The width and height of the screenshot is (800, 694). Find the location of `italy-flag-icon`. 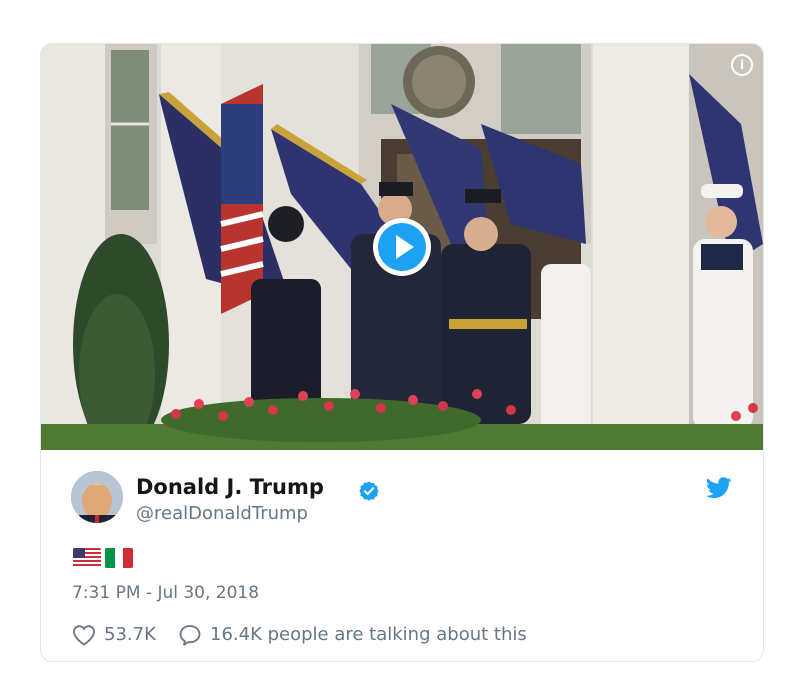

italy-flag-icon is located at coordinates (119, 558).